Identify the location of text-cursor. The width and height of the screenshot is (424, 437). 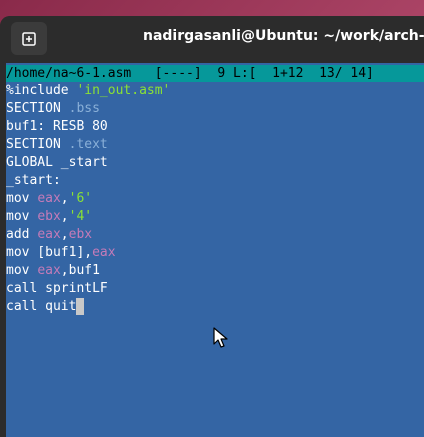
(80, 306).